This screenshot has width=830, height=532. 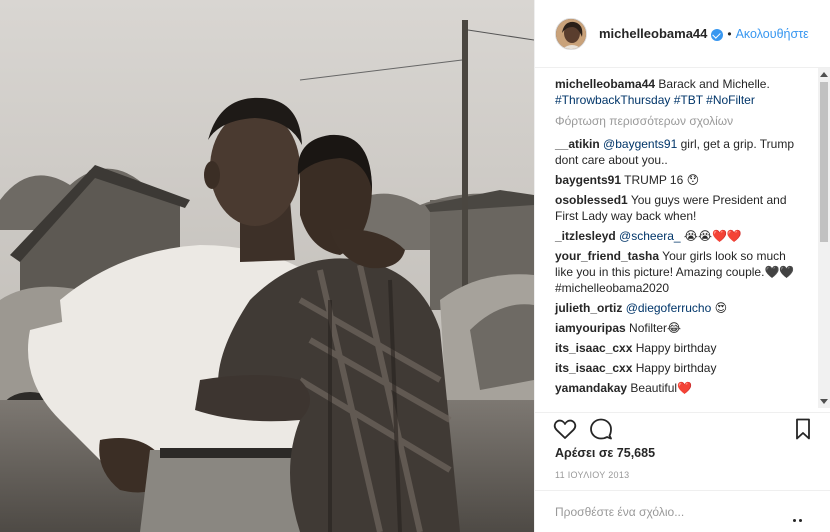 What do you see at coordinates (655, 328) in the screenshot?
I see `comment-text: Nofilter😂` at bounding box center [655, 328].